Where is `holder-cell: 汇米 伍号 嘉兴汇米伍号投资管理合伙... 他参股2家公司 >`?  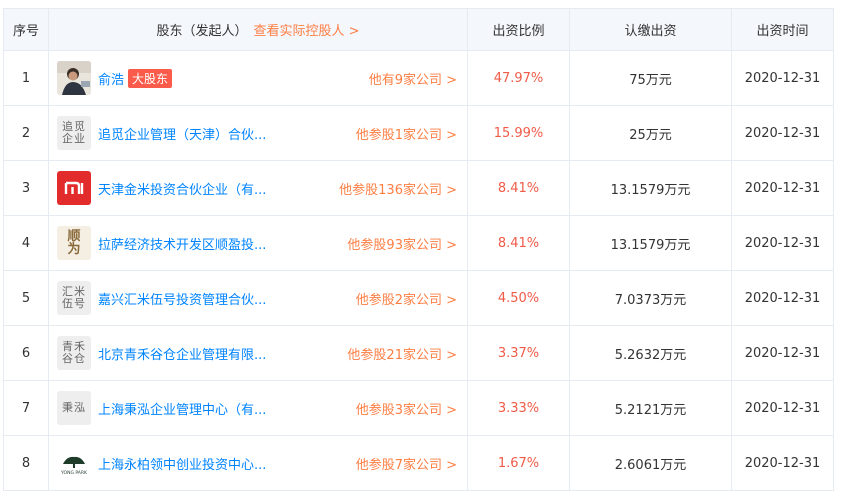
holder-cell: 汇米 伍号 嘉兴汇米伍号投资管理合伙... 他参股2家公司 > is located at coordinates (258, 298).